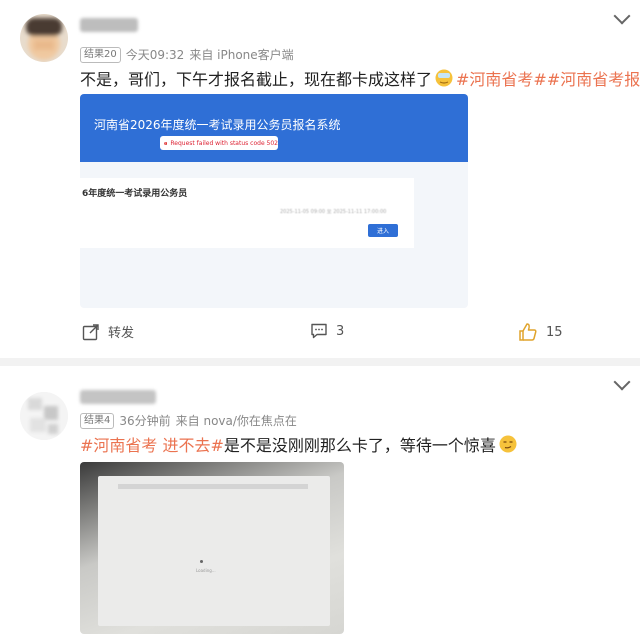 This screenshot has width=640, height=634. What do you see at coordinates (508, 444) in the screenshot?
I see `smirk-emoji-icon` at bounding box center [508, 444].